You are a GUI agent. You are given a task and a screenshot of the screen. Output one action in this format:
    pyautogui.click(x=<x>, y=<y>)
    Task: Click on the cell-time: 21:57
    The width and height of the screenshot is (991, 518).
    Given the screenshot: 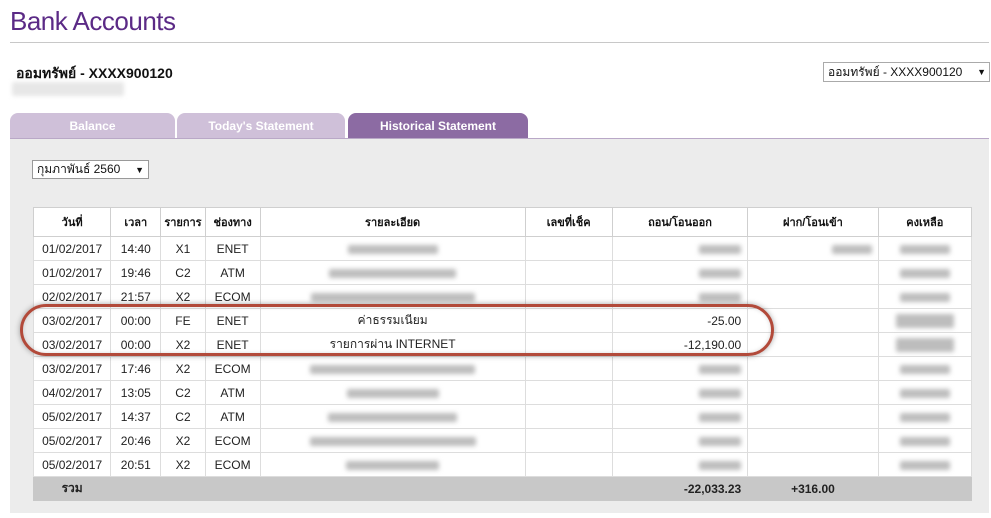 What is the action you would take?
    pyautogui.click(x=136, y=296)
    